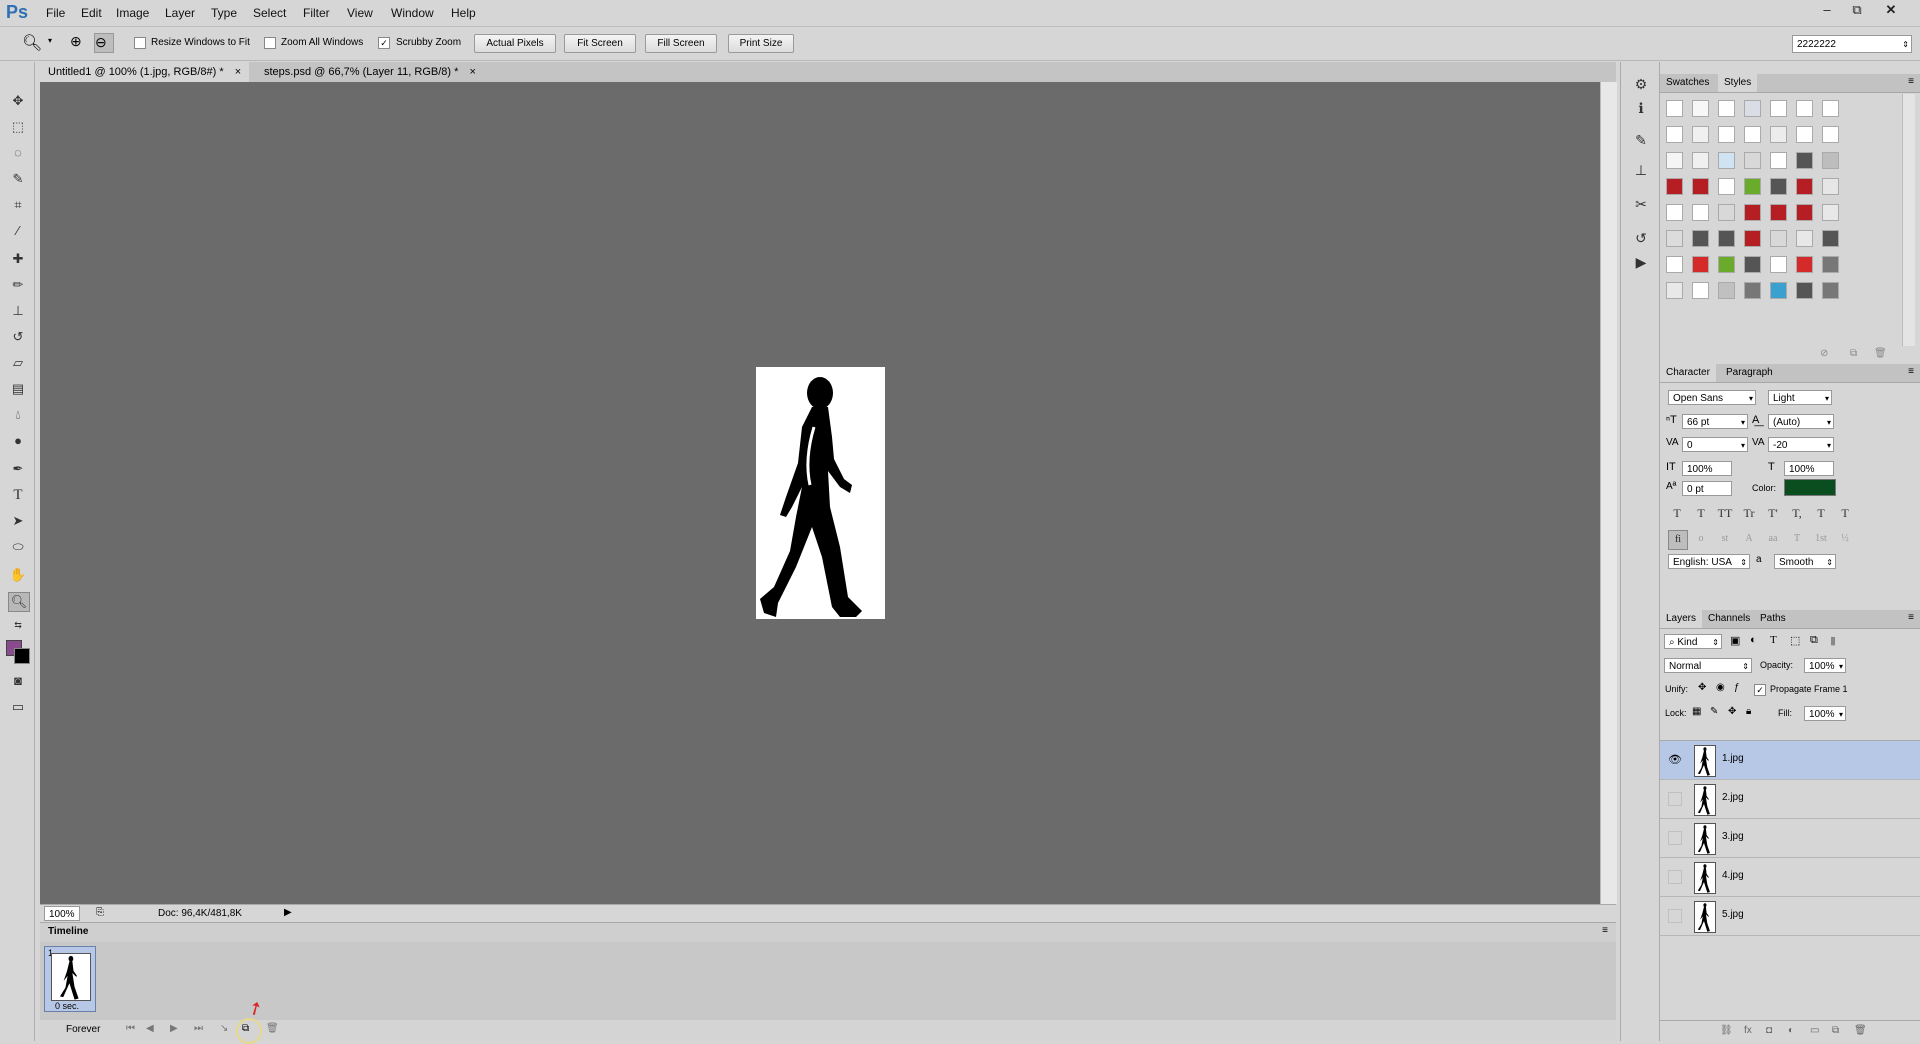  I want to click on first-frame-icon: ⏮, so click(130, 1028).